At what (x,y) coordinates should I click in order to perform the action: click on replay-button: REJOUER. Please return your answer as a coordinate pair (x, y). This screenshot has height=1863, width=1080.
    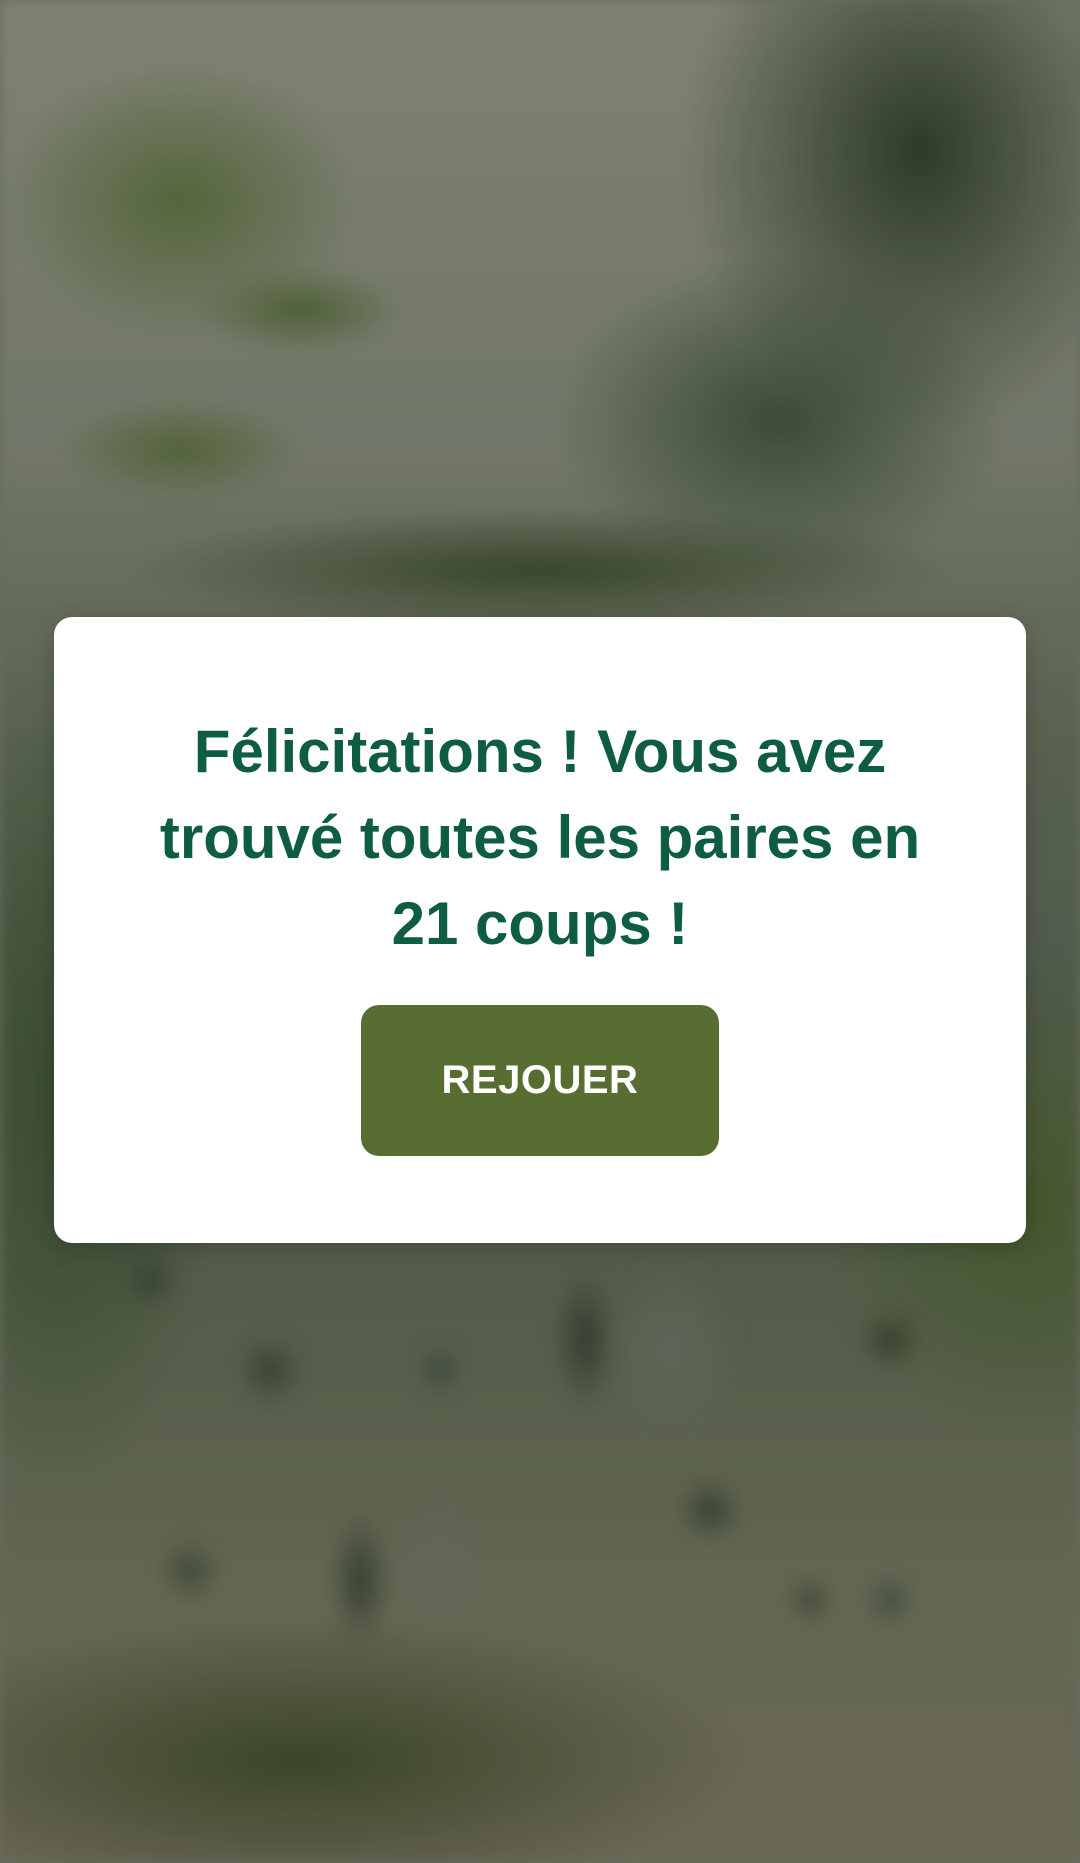
    Looking at the image, I should click on (540, 1080).